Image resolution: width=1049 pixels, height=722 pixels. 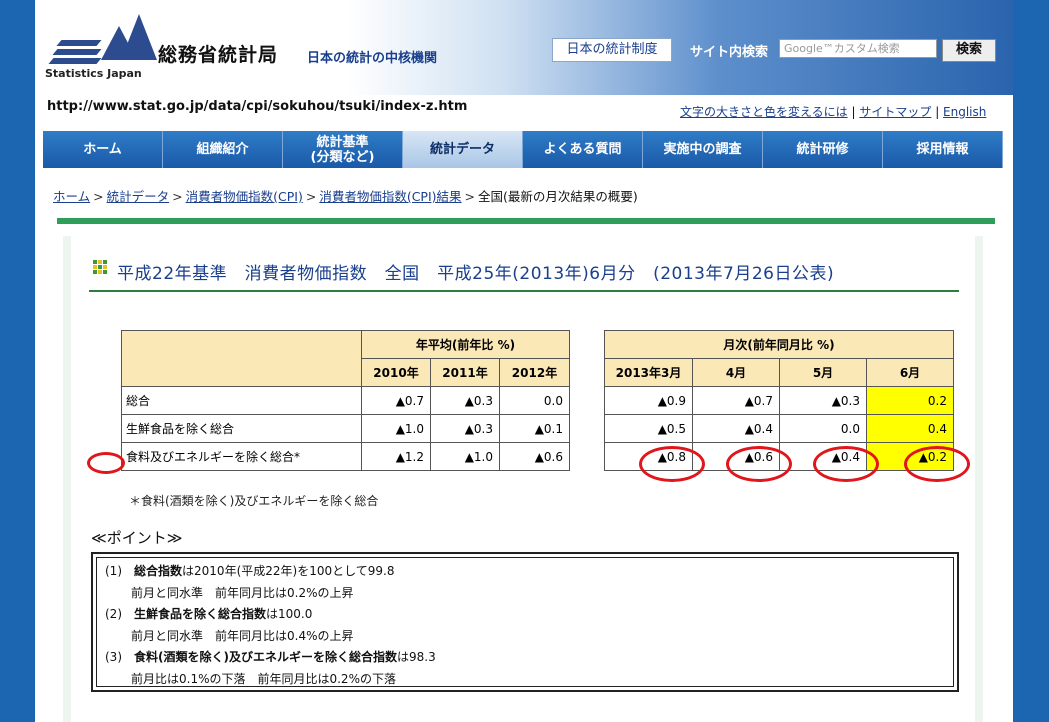 I want to click on nav-standards: 統計基準 (分類など), so click(x=343, y=149).